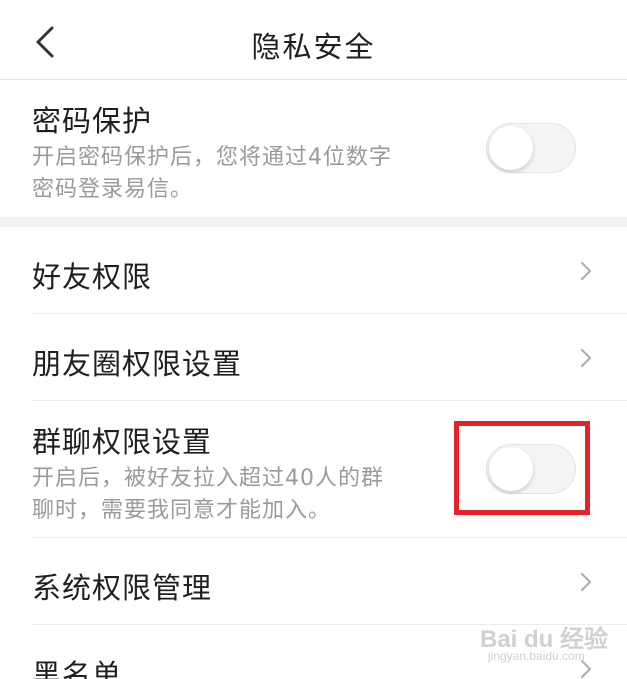 This screenshot has height=679, width=627. Describe the element at coordinates (313, 270) in the screenshot. I see `friend-permissions-row: 好友权限` at that location.